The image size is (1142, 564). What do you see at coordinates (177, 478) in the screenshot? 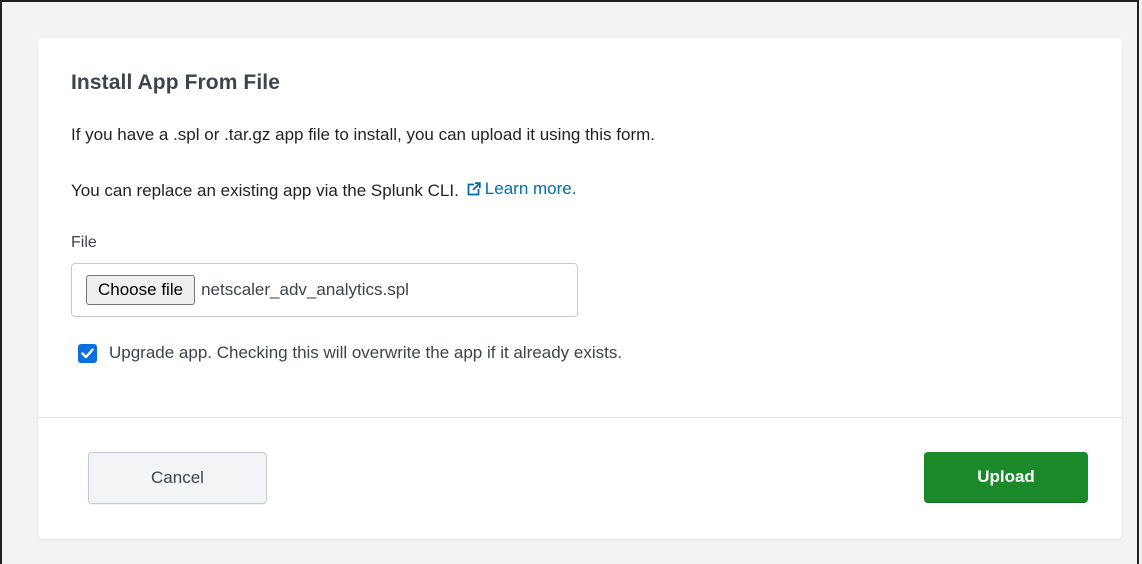
I see `cancel-button: Cancel` at bounding box center [177, 478].